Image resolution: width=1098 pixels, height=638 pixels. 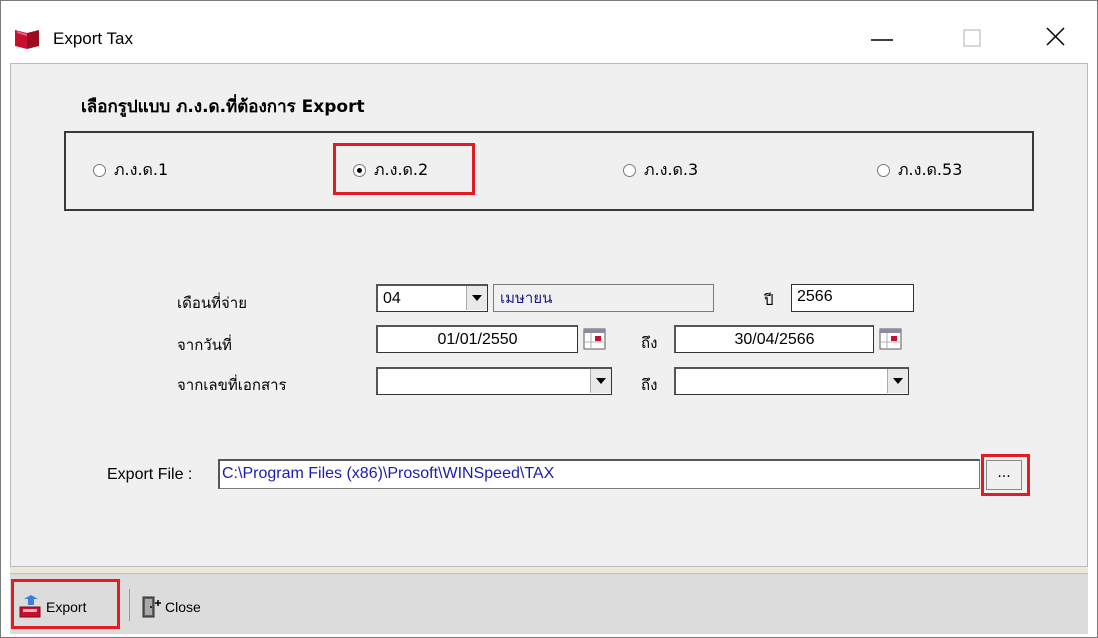 What do you see at coordinates (1055, 36) in the screenshot?
I see `close-icon` at bounding box center [1055, 36].